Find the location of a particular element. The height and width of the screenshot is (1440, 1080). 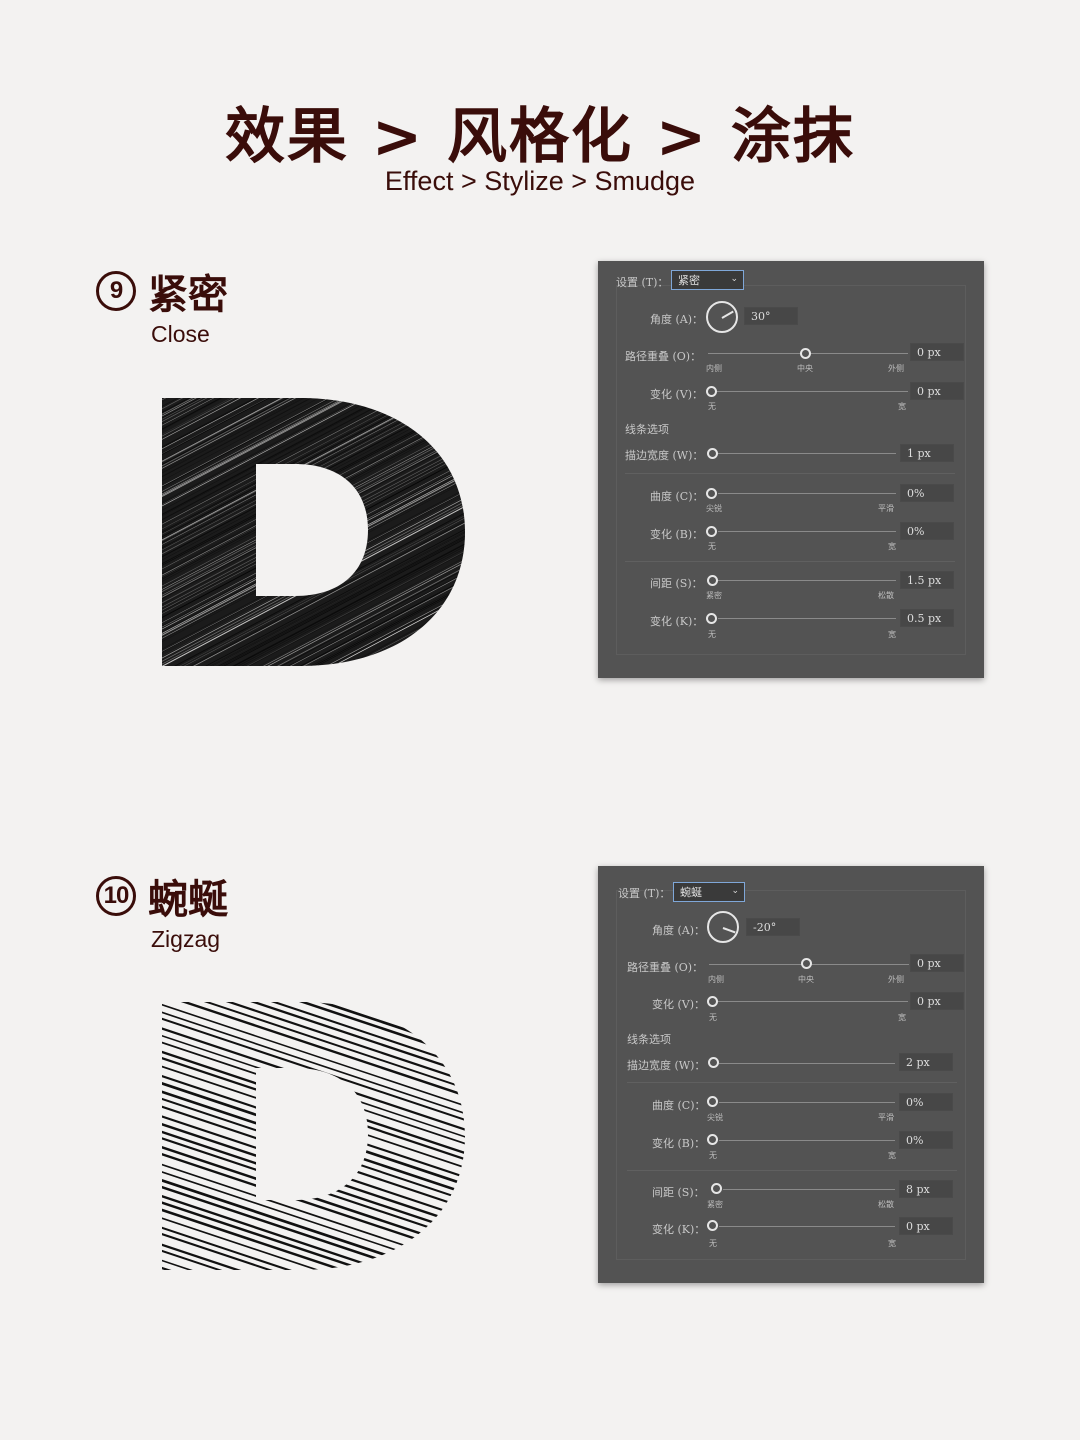

section-number-badge: 9 is located at coordinates (116, 291).